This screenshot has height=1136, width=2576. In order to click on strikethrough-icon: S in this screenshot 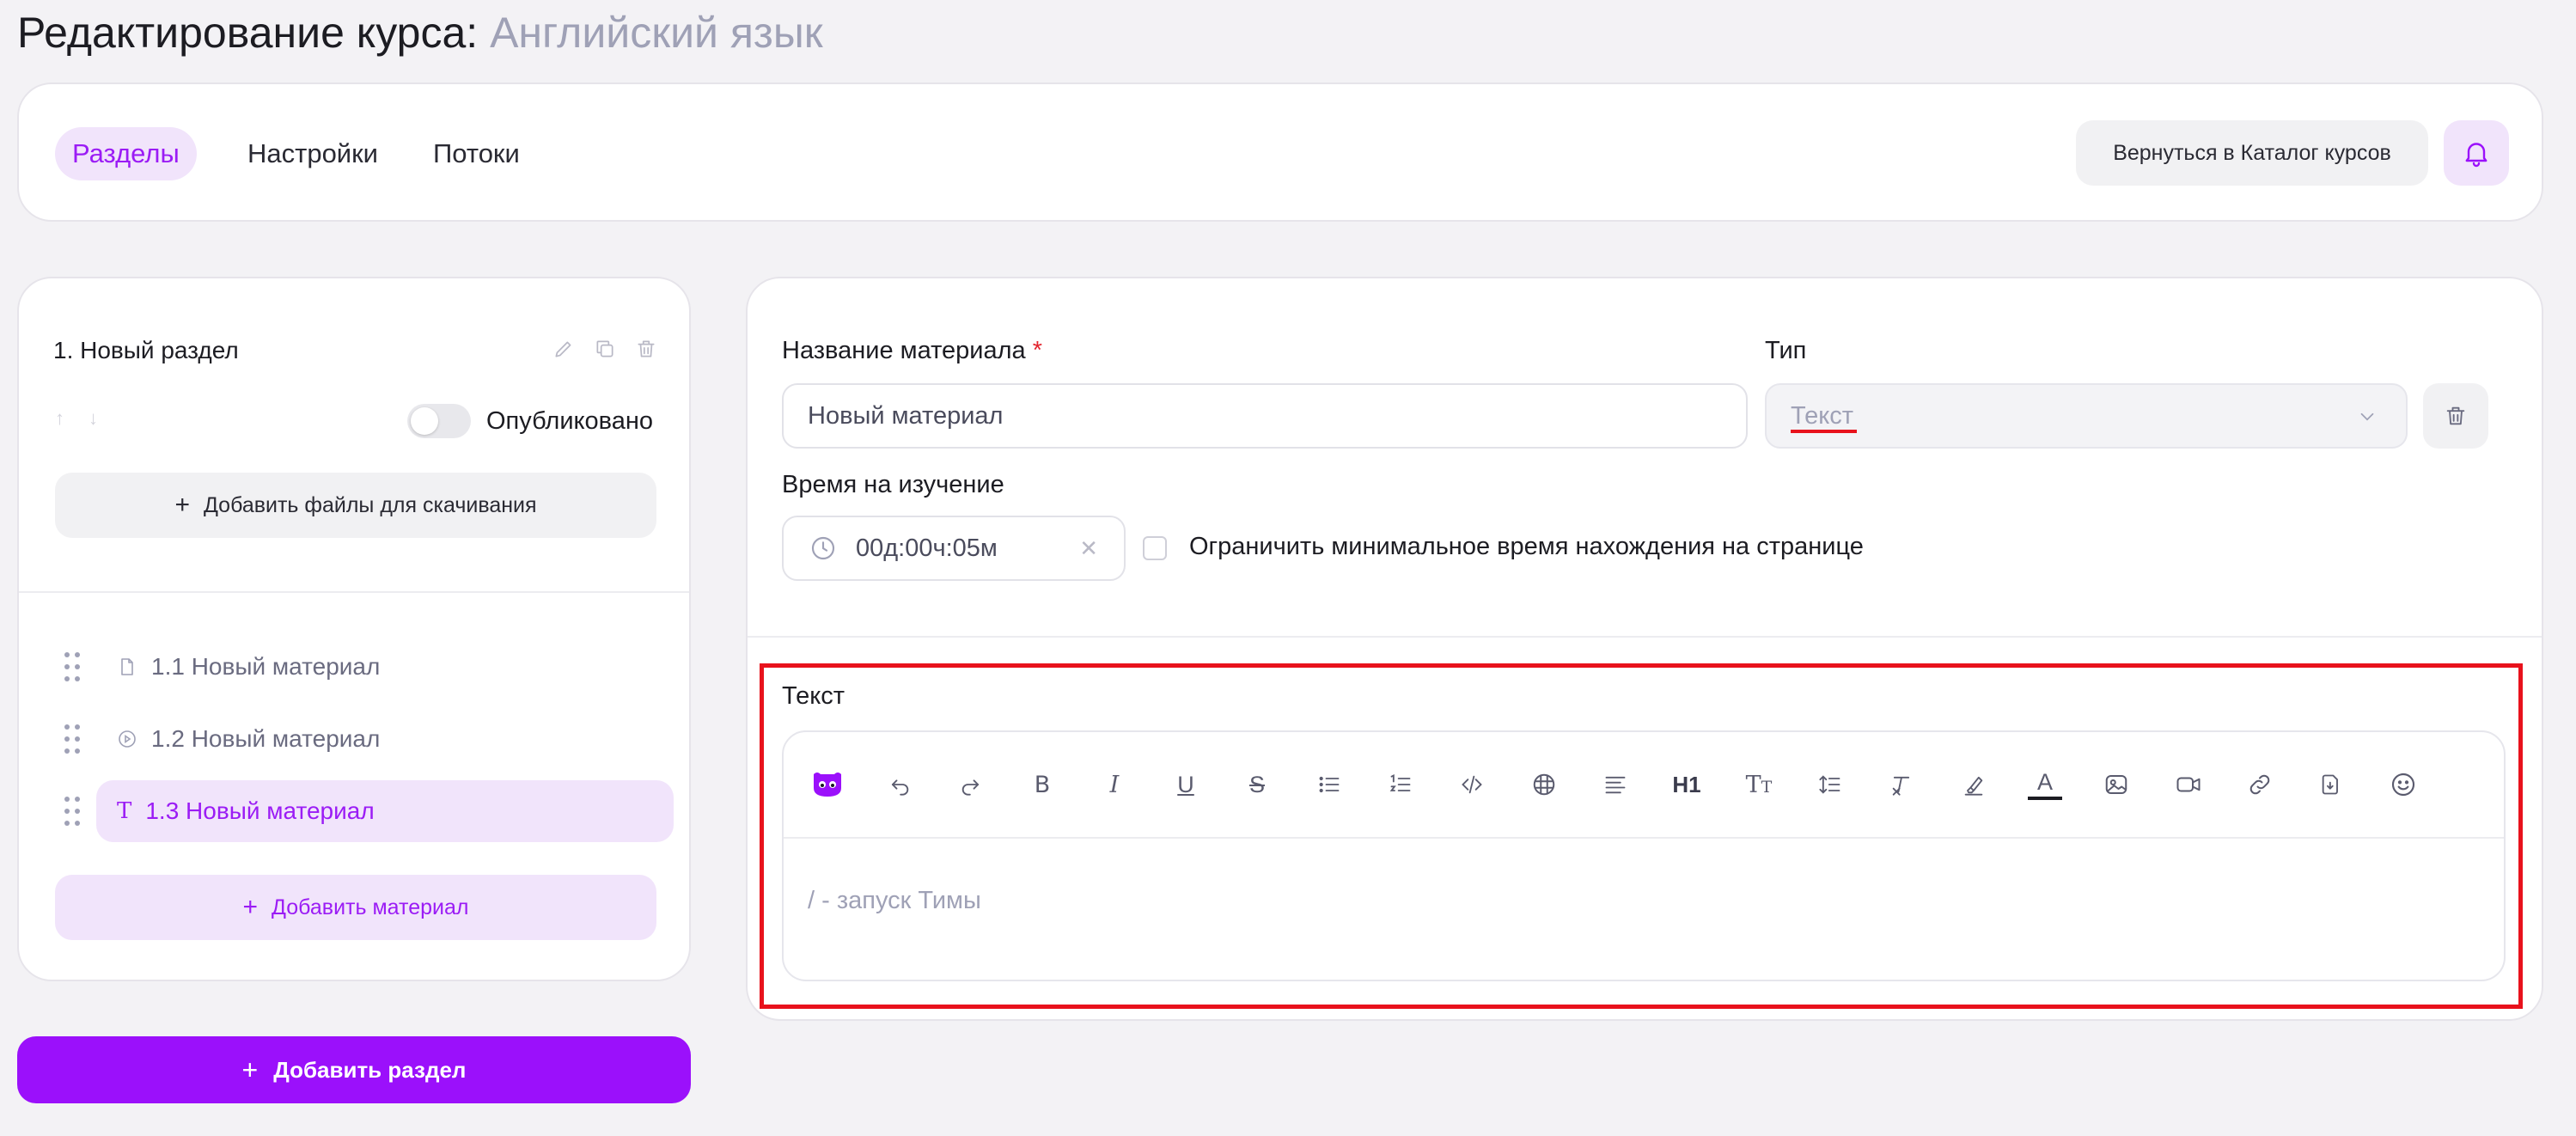, I will do `click(1256, 784)`.